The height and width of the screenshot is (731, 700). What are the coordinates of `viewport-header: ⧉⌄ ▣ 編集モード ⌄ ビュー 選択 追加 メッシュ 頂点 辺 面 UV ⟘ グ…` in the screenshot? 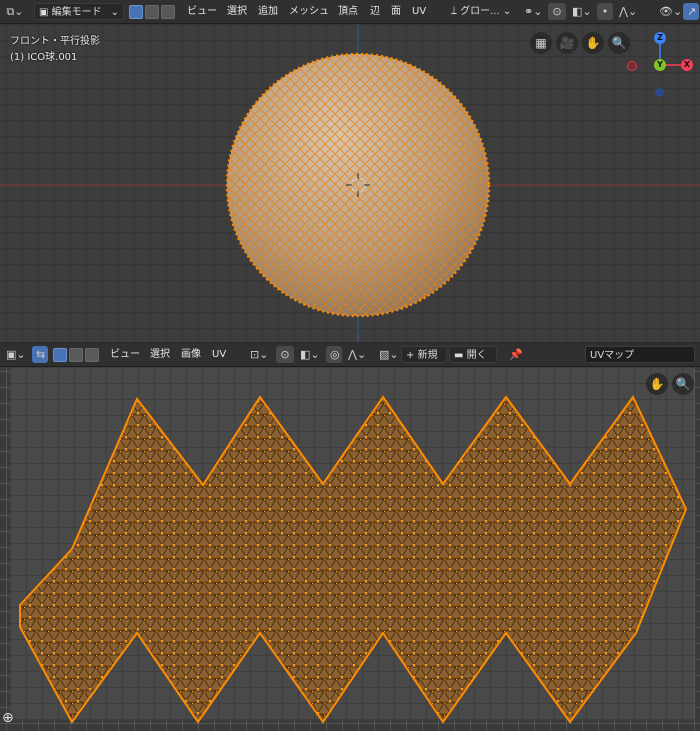 It's located at (350, 12).